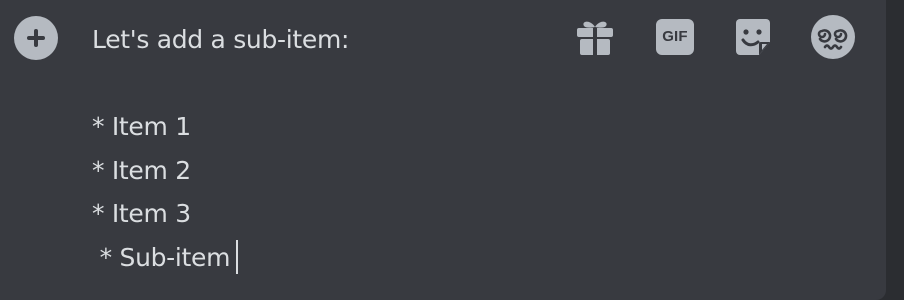 This screenshot has width=904, height=300. Describe the element at coordinates (161, 257) in the screenshot. I see `message-line-text: * Sub-item` at that location.